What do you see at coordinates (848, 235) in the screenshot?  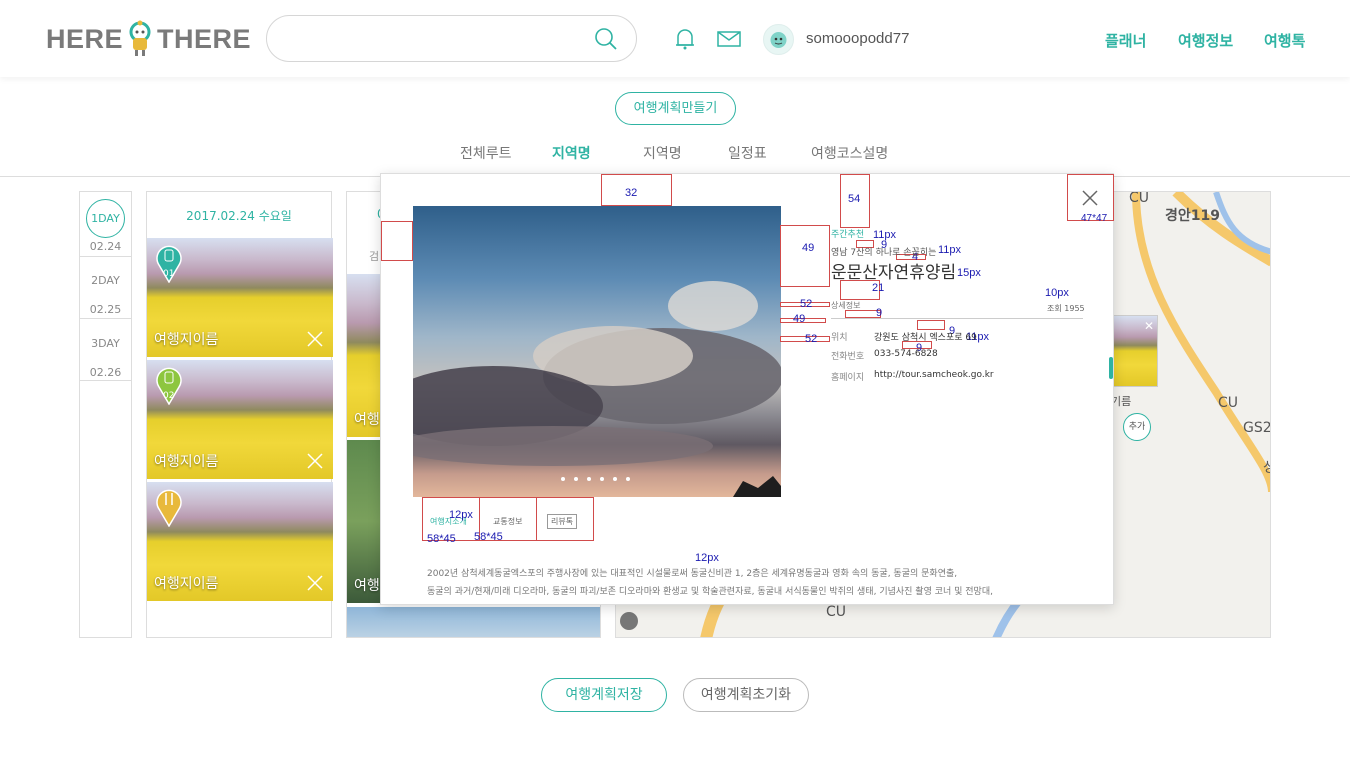 I see `place-category: 주간추천` at bounding box center [848, 235].